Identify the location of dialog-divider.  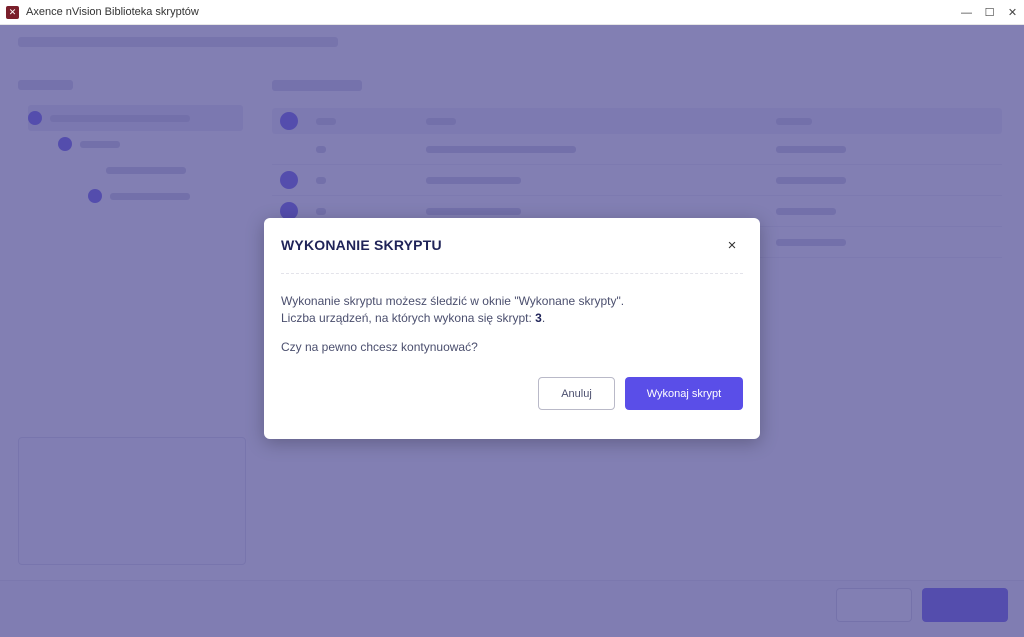
(512, 273).